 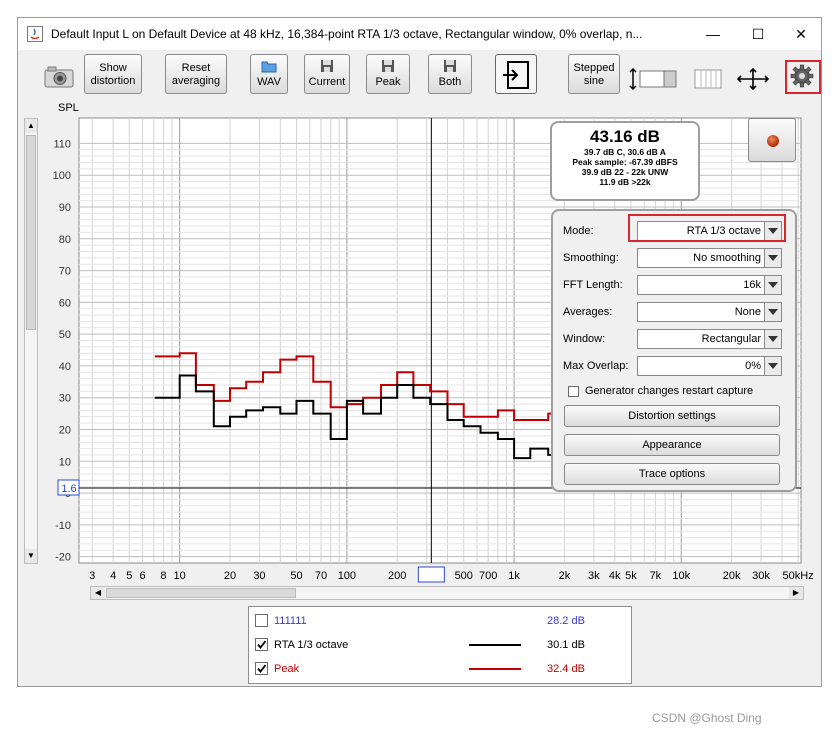 I want to click on trace-options-button: Trace options, so click(x=672, y=474).